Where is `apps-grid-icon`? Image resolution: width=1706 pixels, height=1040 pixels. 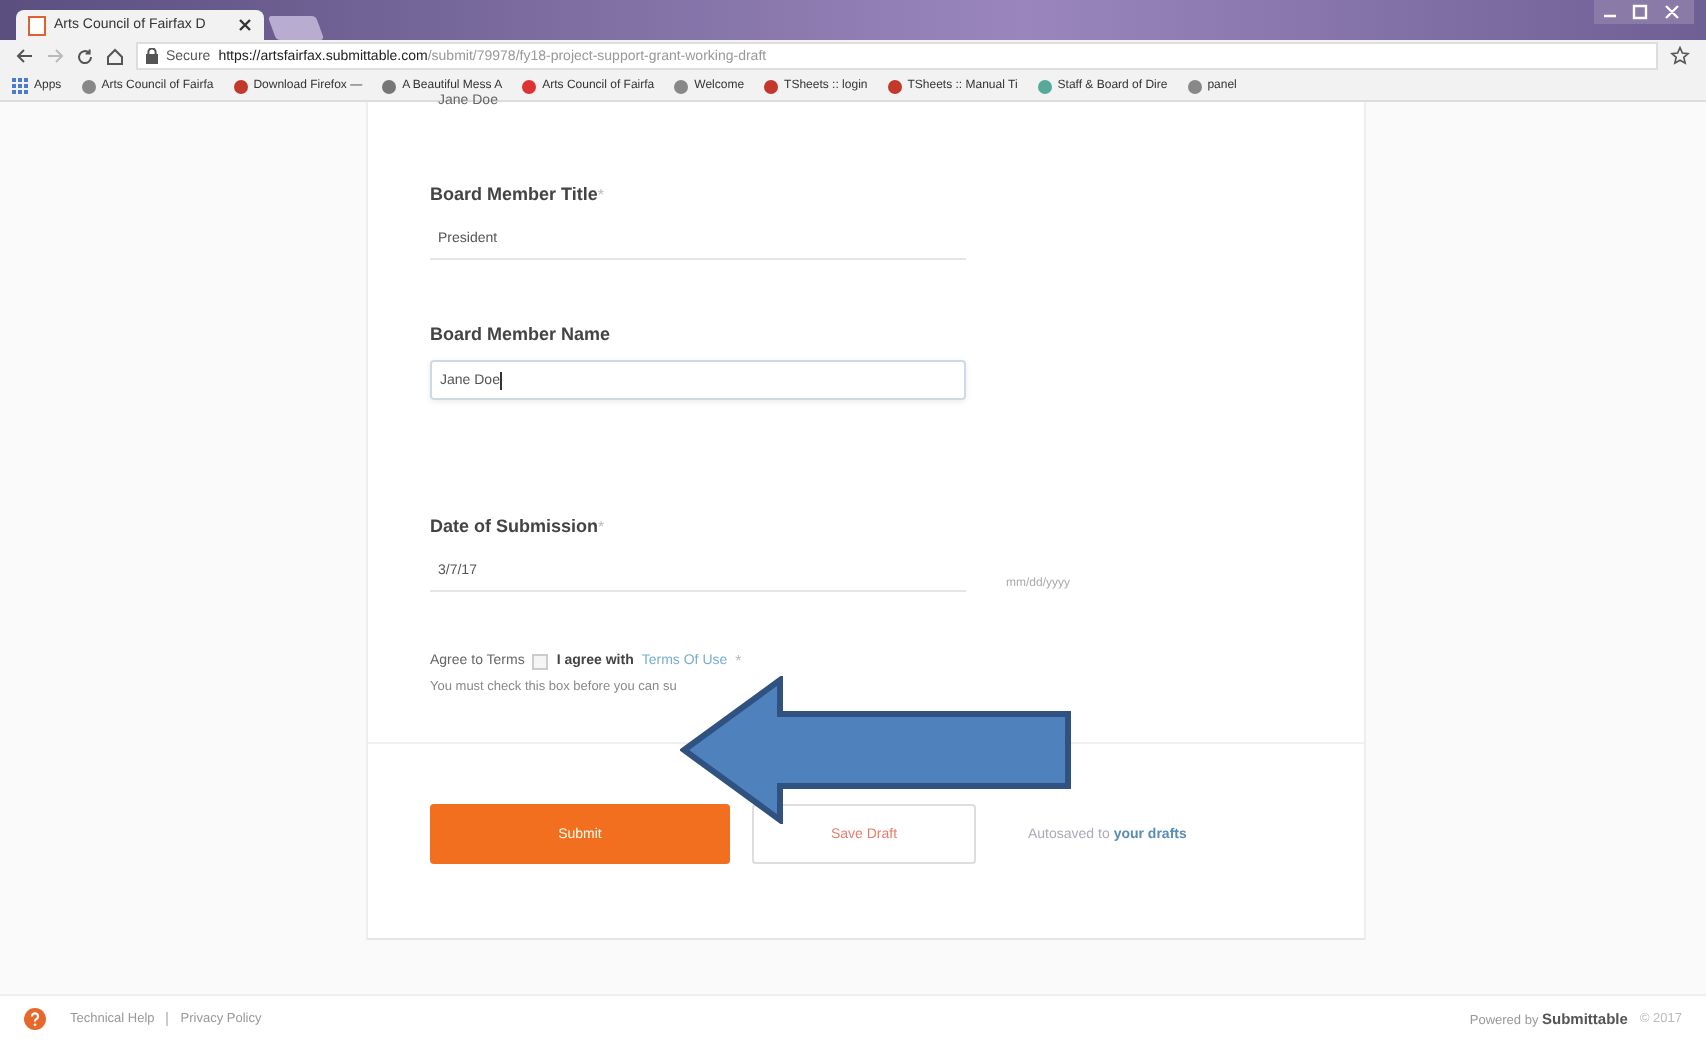
apps-grid-icon is located at coordinates (20, 86).